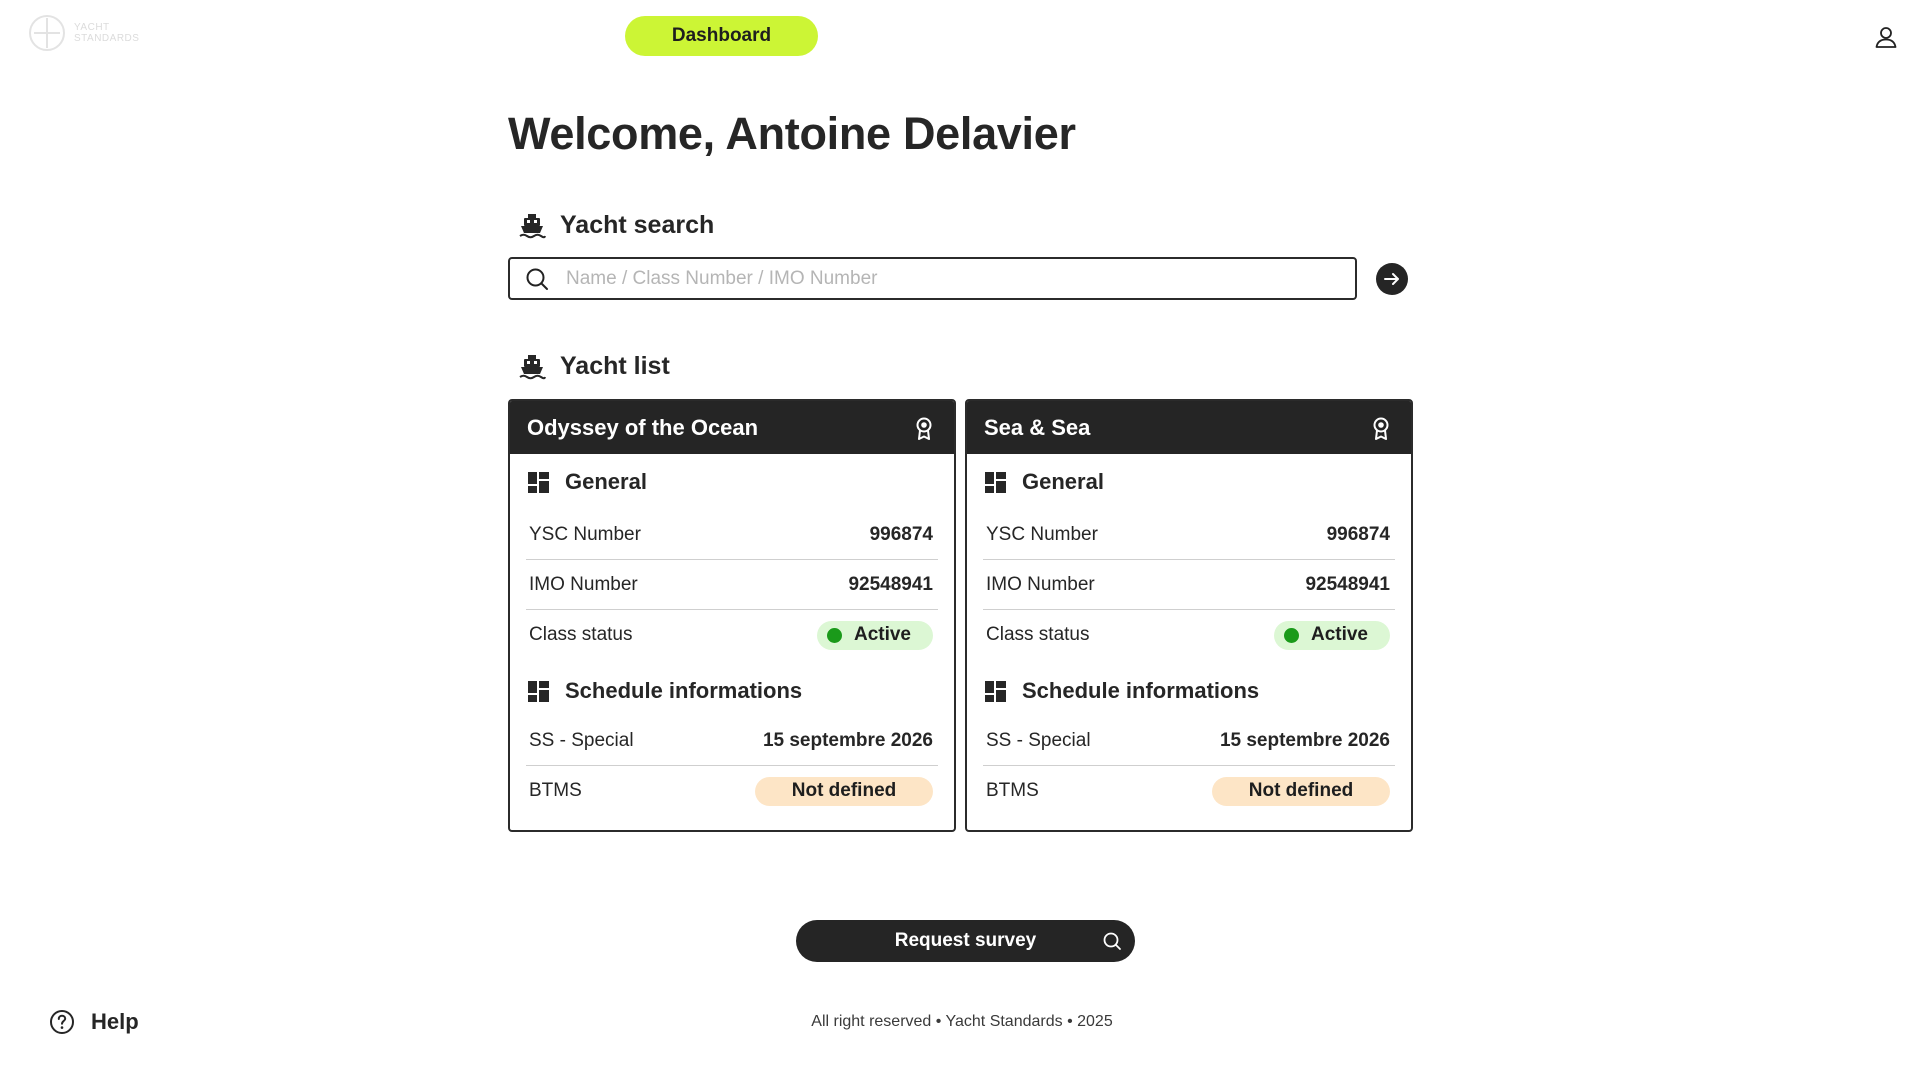 The height and width of the screenshot is (1080, 1920). I want to click on yacht-search-heading: Yacht search, so click(616, 225).